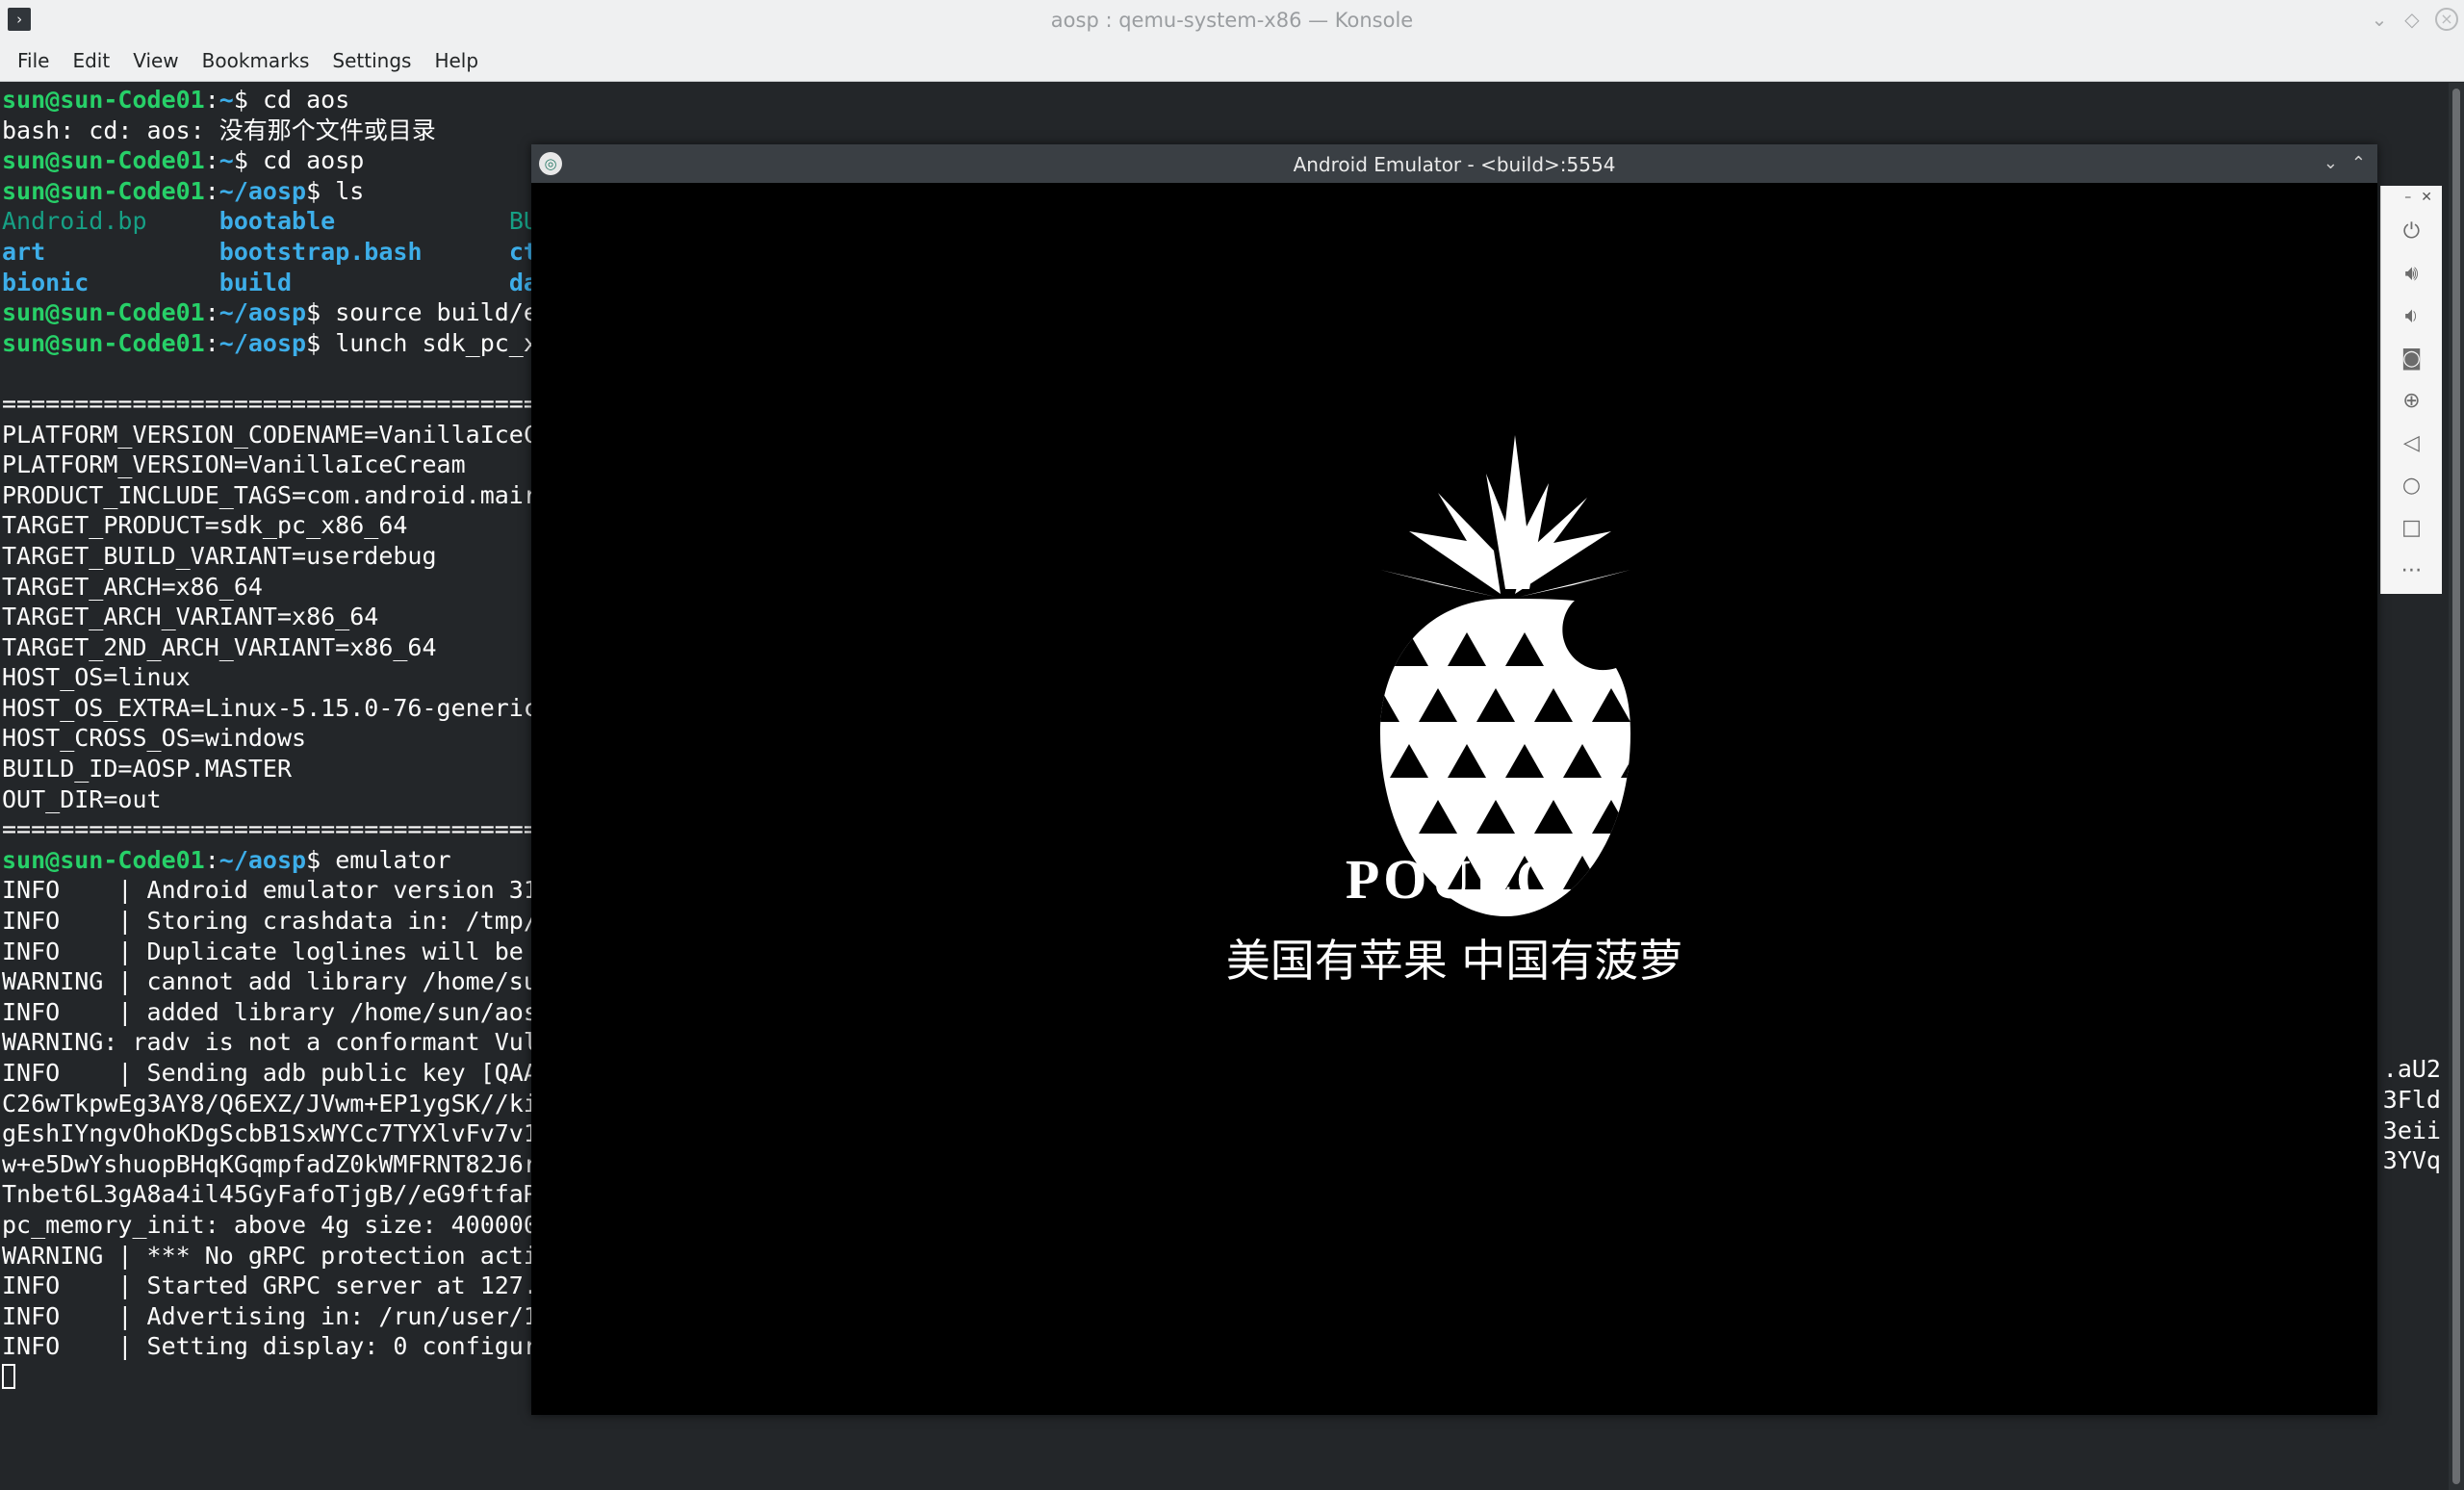 The image size is (2464, 1490). Describe the element at coordinates (2411, 198) in the screenshot. I see `toolbar-window-controls: – ✕` at that location.